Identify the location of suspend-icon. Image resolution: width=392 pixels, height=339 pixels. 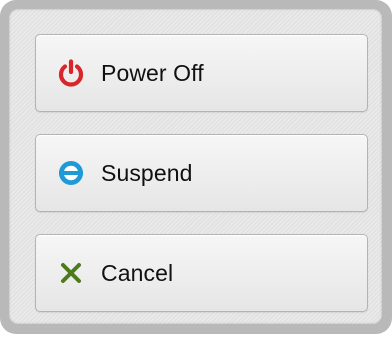
(71, 173).